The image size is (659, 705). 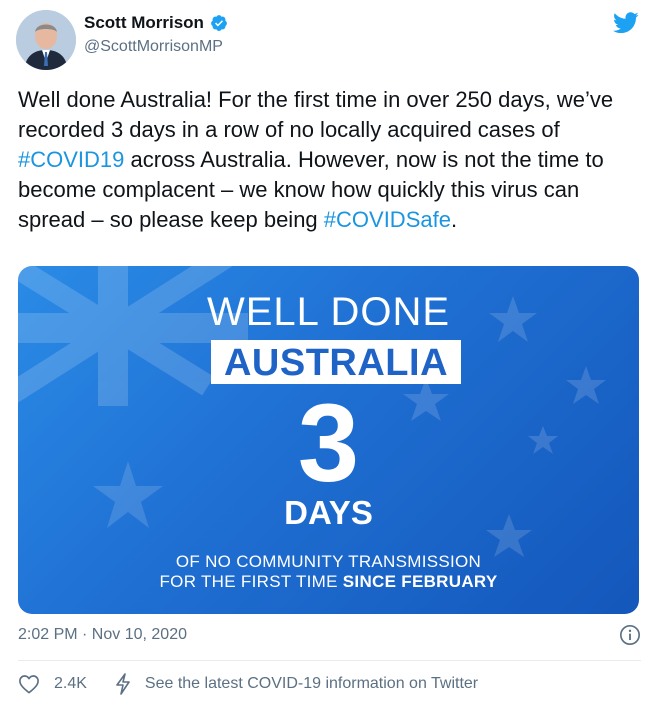 I want to click on media-australia-banner: AUSTRALIA, so click(x=336, y=362).